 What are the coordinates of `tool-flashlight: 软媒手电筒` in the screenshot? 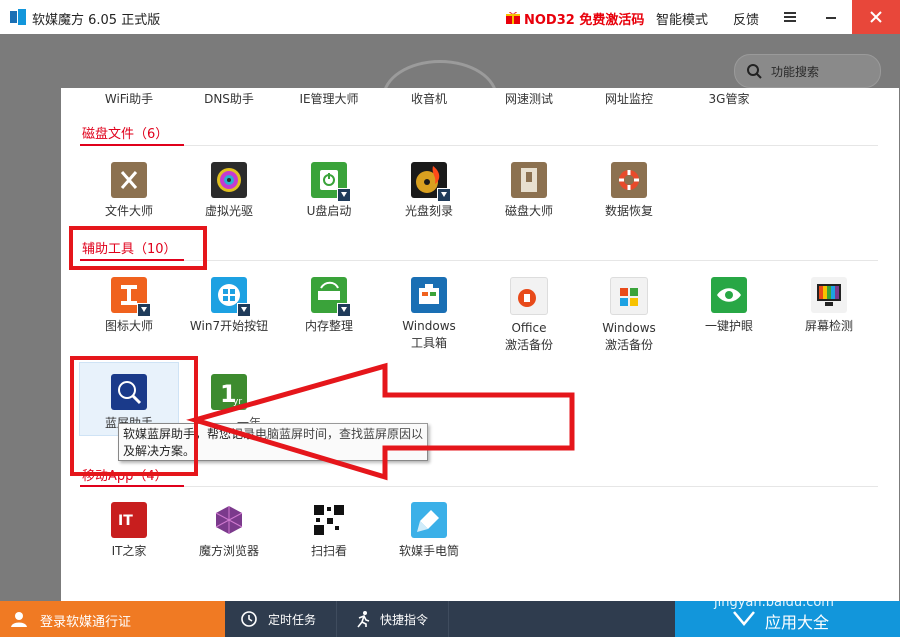 It's located at (429, 531).